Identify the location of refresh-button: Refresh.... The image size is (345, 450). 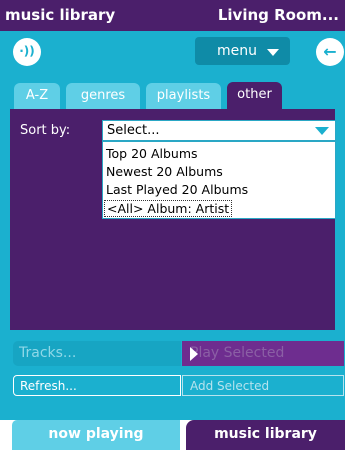
(97, 385).